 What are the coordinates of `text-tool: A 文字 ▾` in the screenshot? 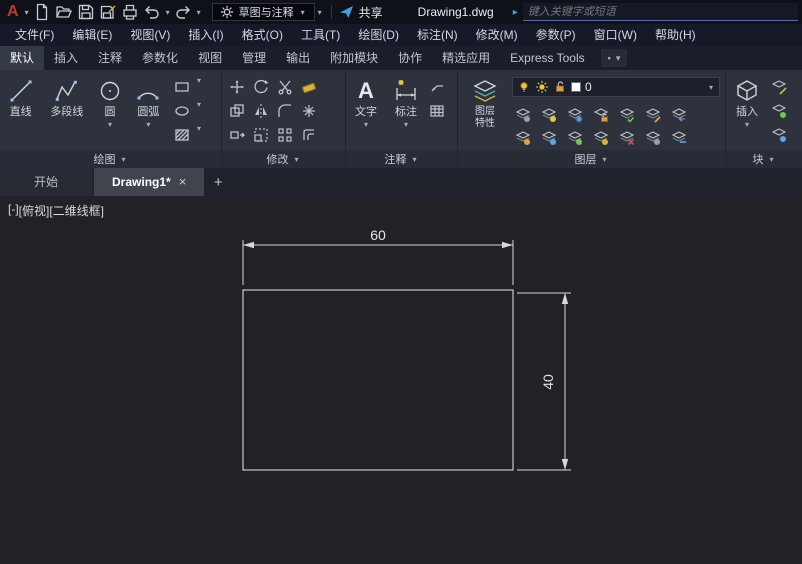 It's located at (366, 110).